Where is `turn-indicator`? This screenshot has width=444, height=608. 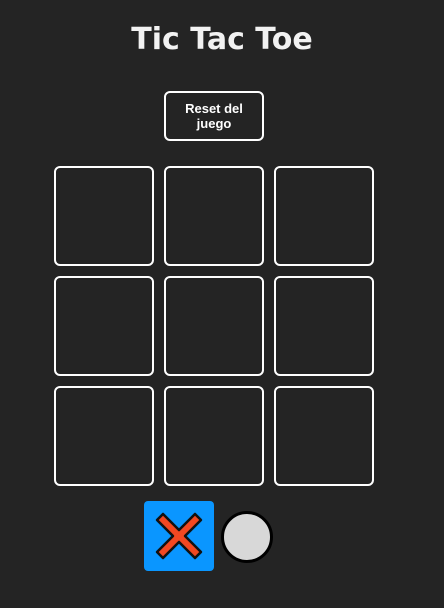
turn-indicator is located at coordinates (212, 536).